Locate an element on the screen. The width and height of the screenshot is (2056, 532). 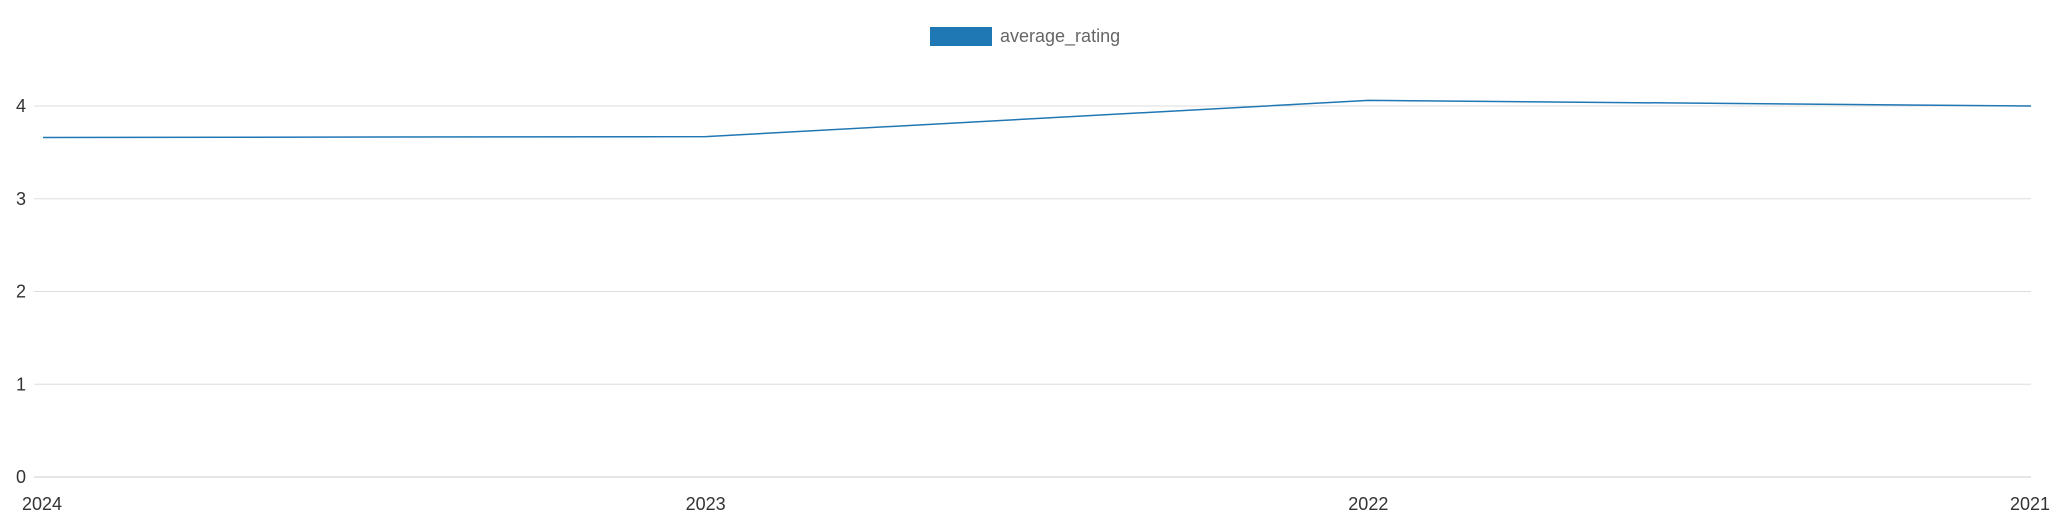
legend-label: average_rating is located at coordinates (1060, 36).